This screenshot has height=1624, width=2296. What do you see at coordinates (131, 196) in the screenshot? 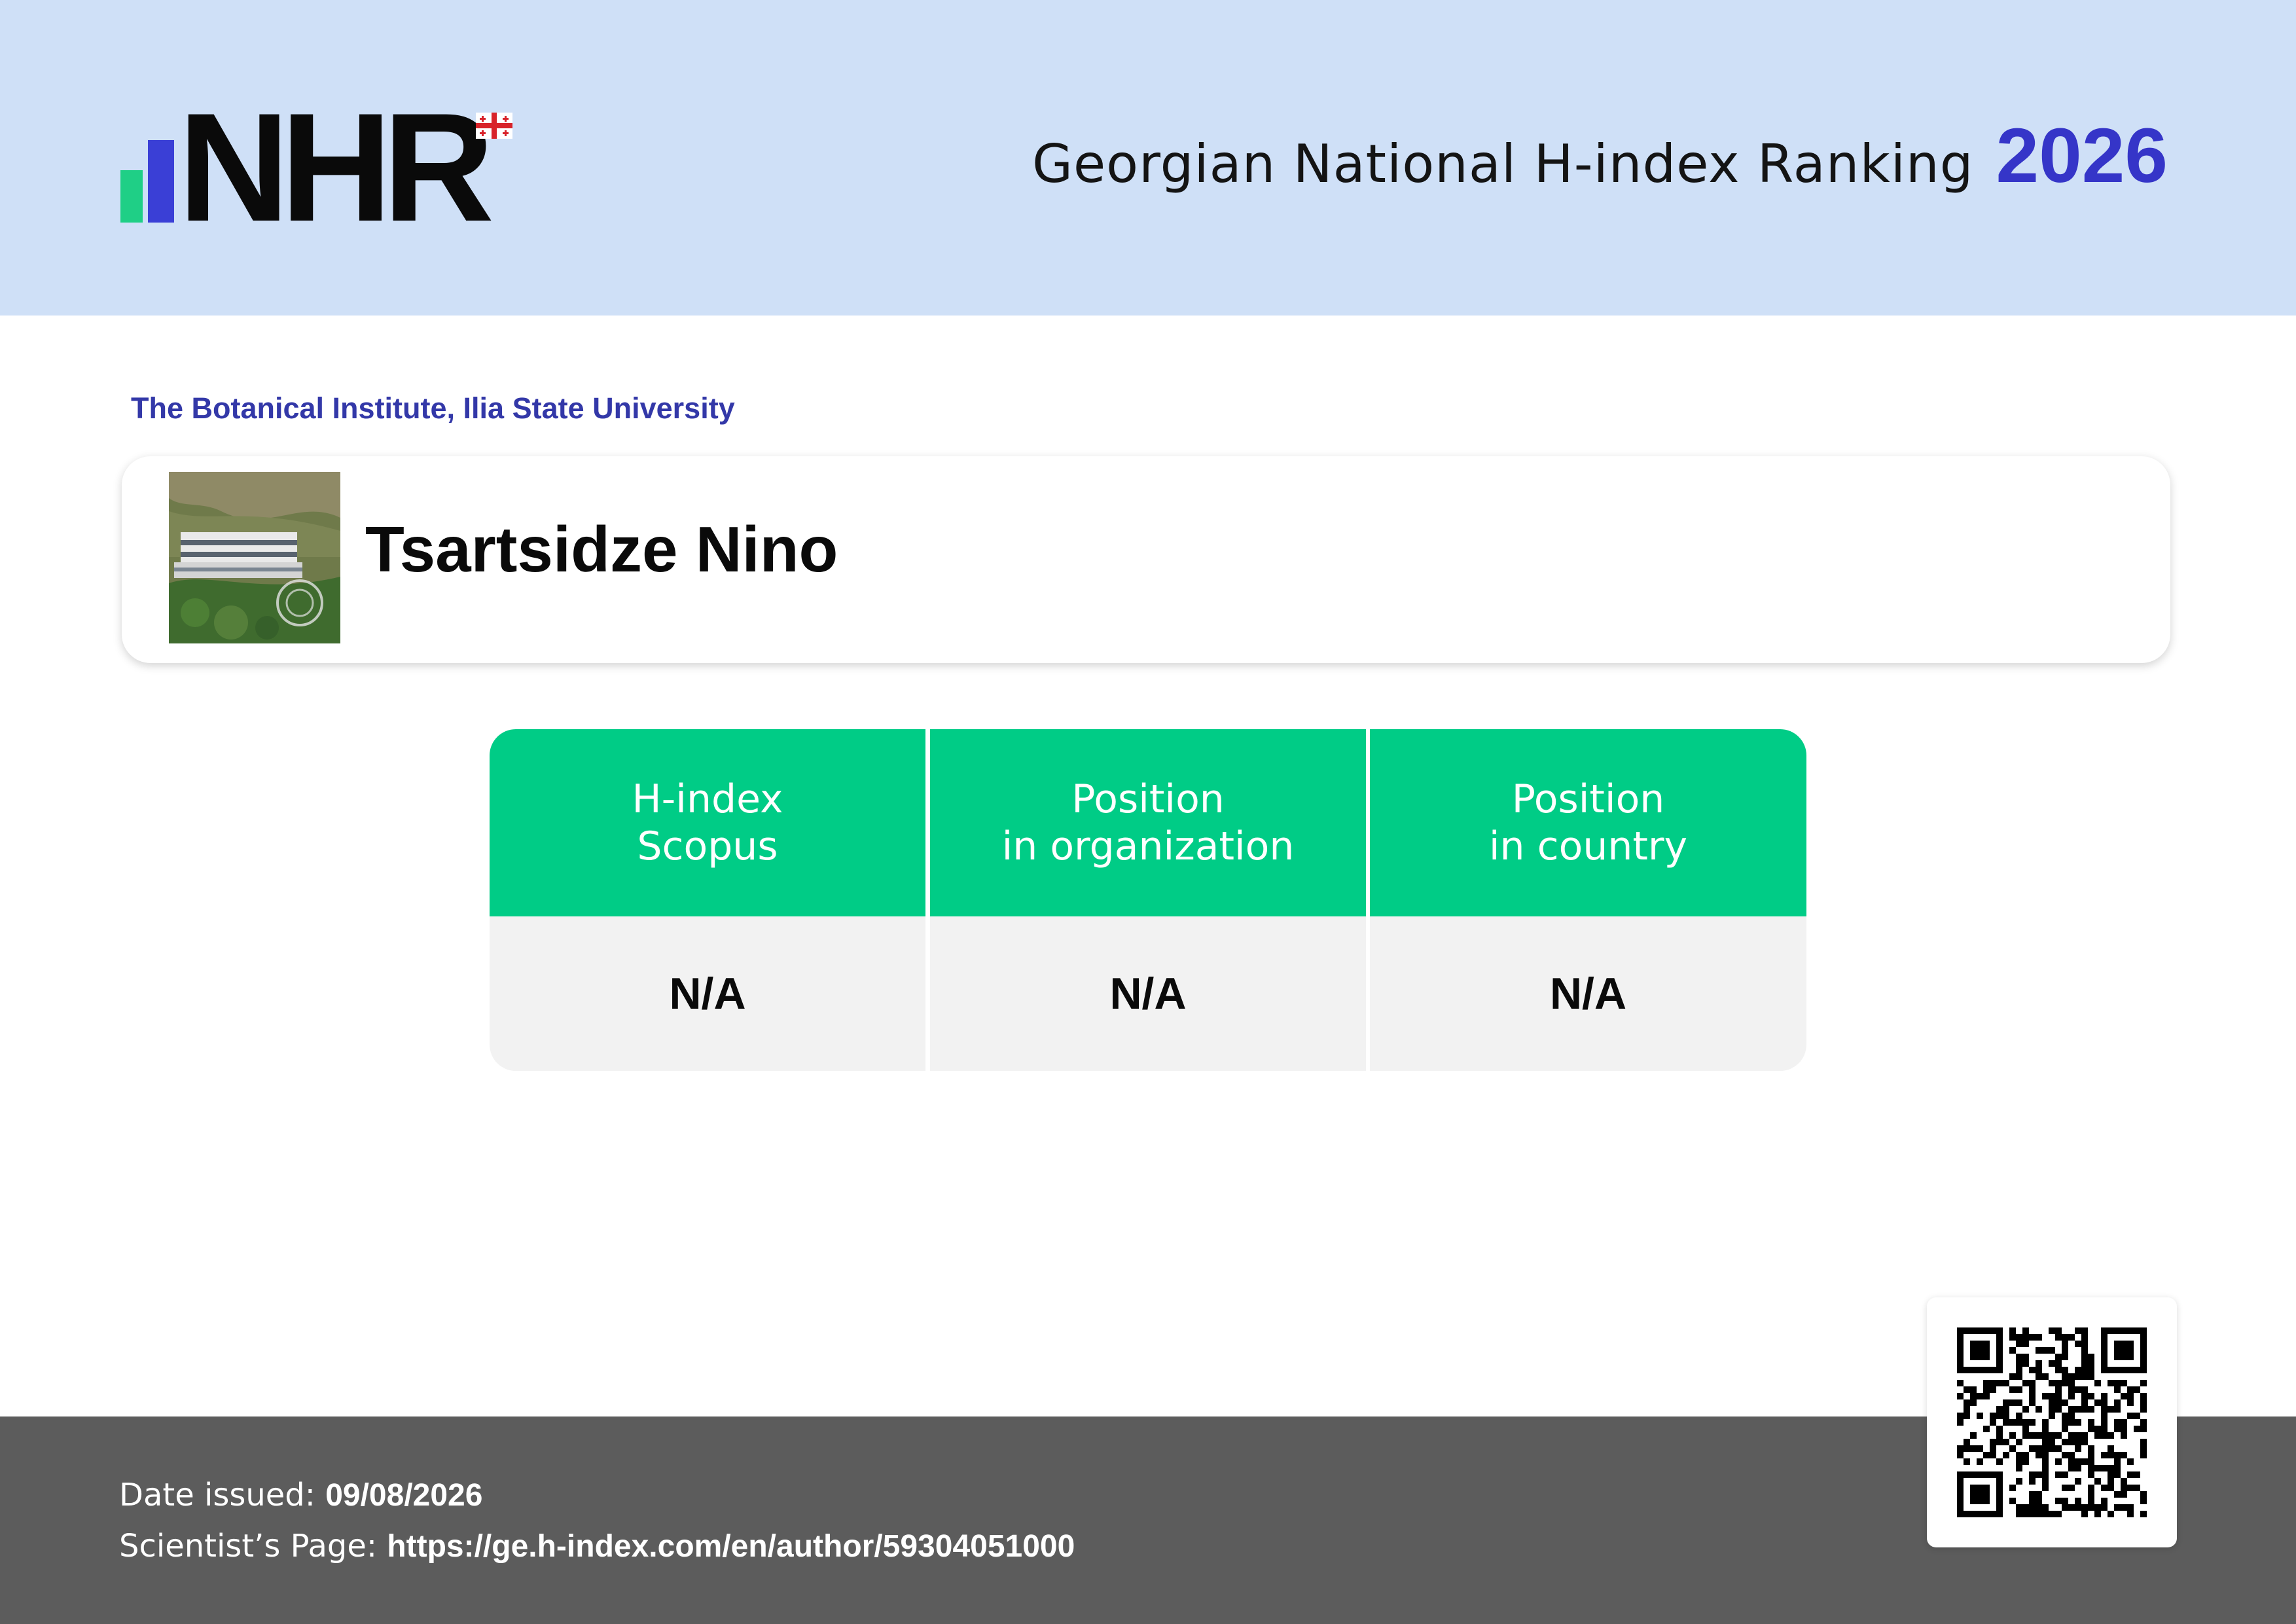
I see `logo-bar-green` at bounding box center [131, 196].